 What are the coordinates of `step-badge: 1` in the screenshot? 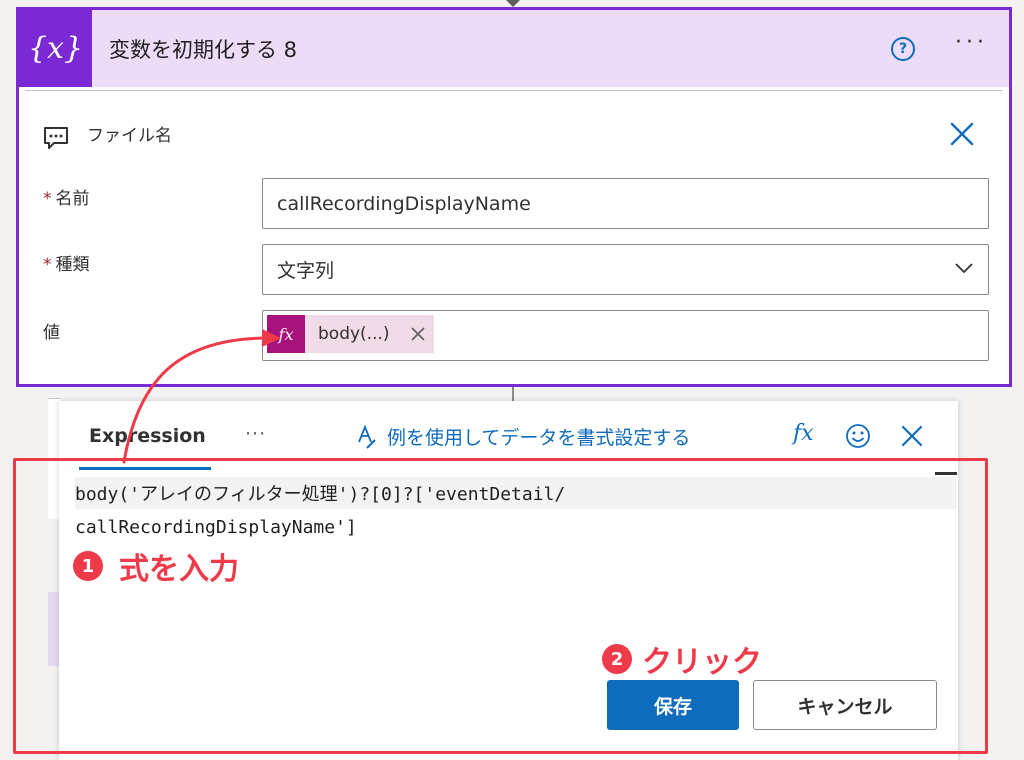 It's located at (88, 566).